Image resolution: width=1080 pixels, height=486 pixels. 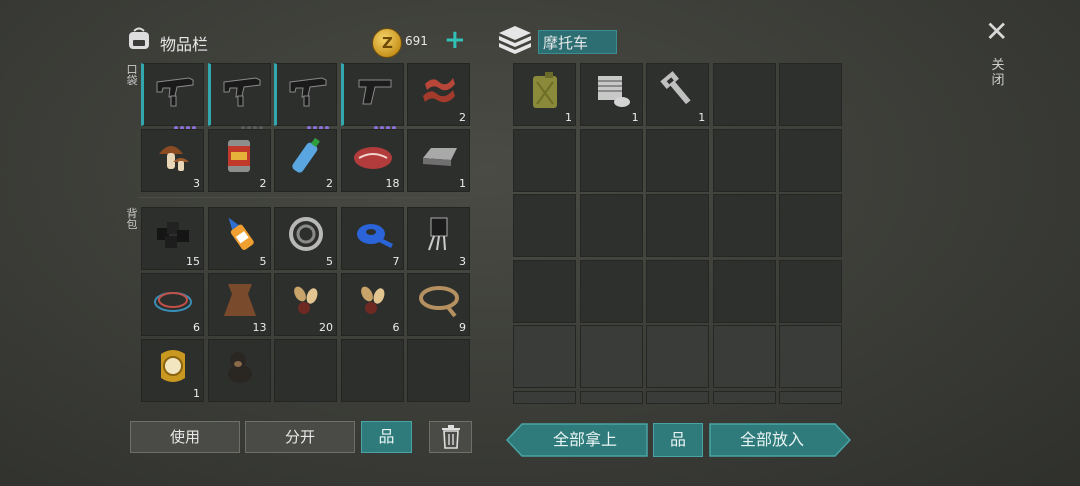 I want to click on close-label: 关闭, so click(x=998, y=73).